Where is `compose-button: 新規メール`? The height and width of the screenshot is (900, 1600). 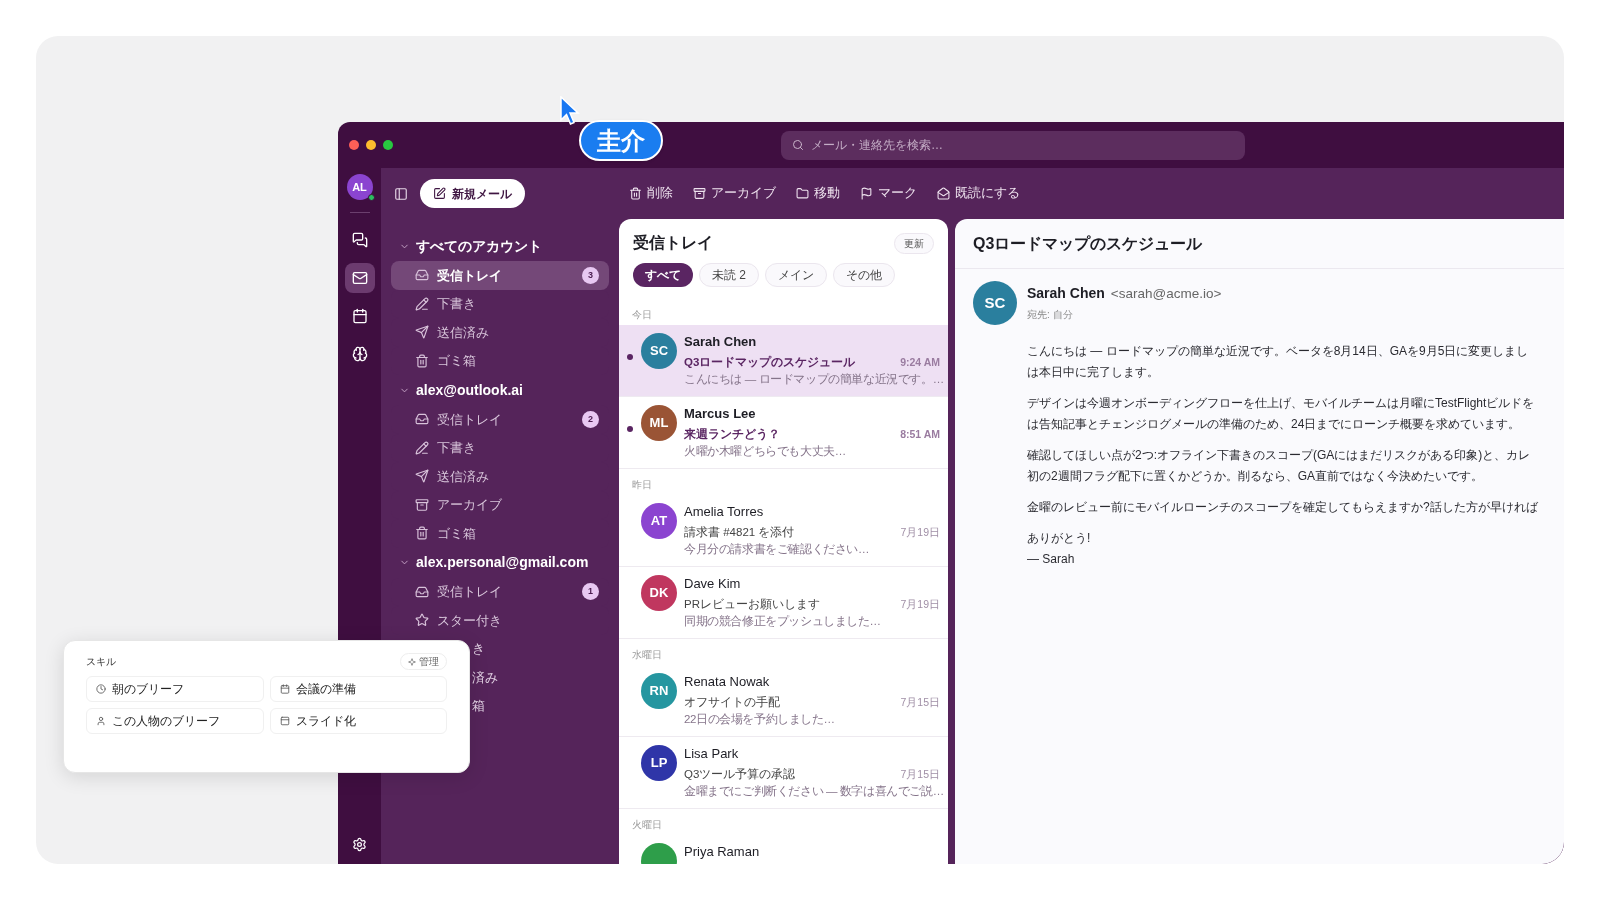
compose-button: 新規メール is located at coordinates (472, 193).